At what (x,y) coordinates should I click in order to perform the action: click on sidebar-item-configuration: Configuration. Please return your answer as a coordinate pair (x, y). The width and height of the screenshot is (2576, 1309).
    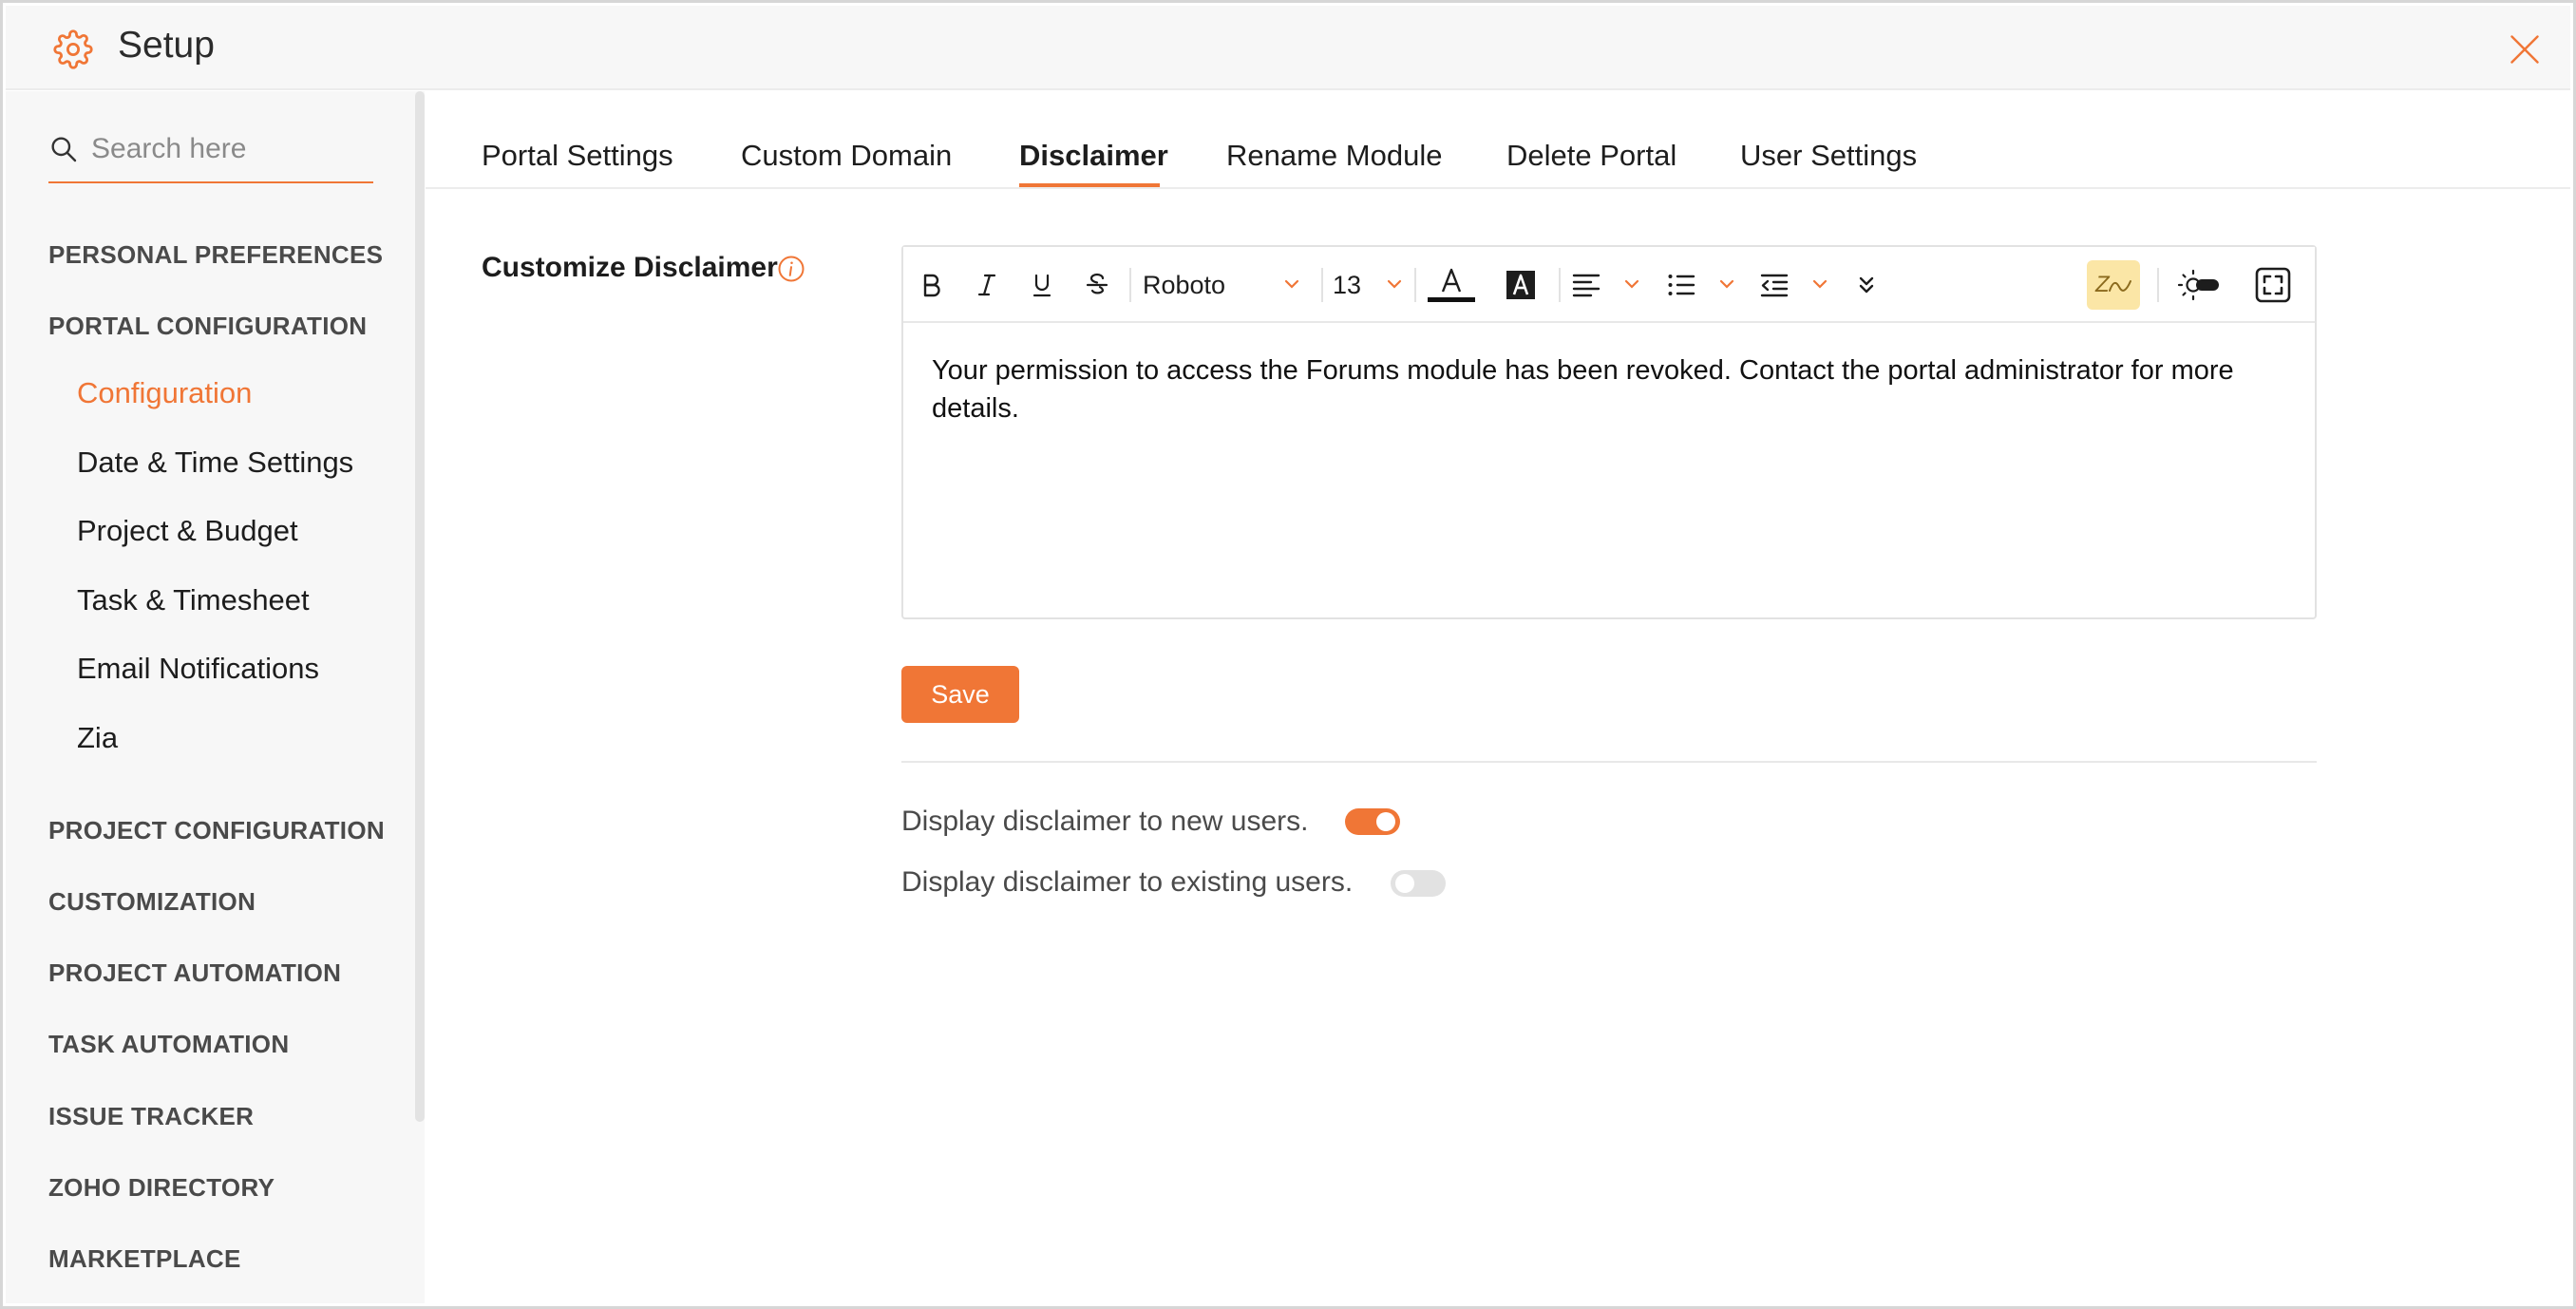
    Looking at the image, I should click on (164, 393).